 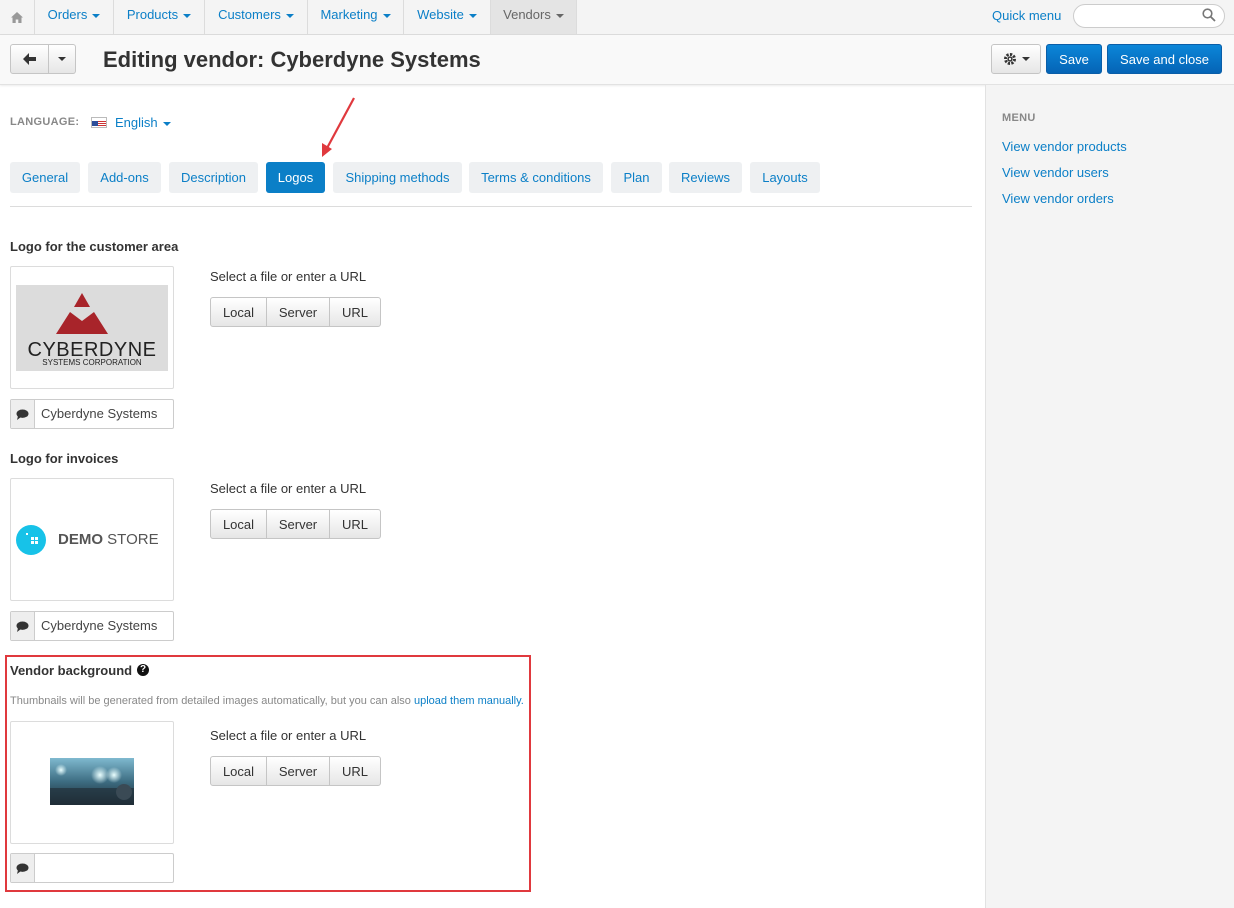 I want to click on save-and-close-button: Save and close, so click(x=1164, y=59).